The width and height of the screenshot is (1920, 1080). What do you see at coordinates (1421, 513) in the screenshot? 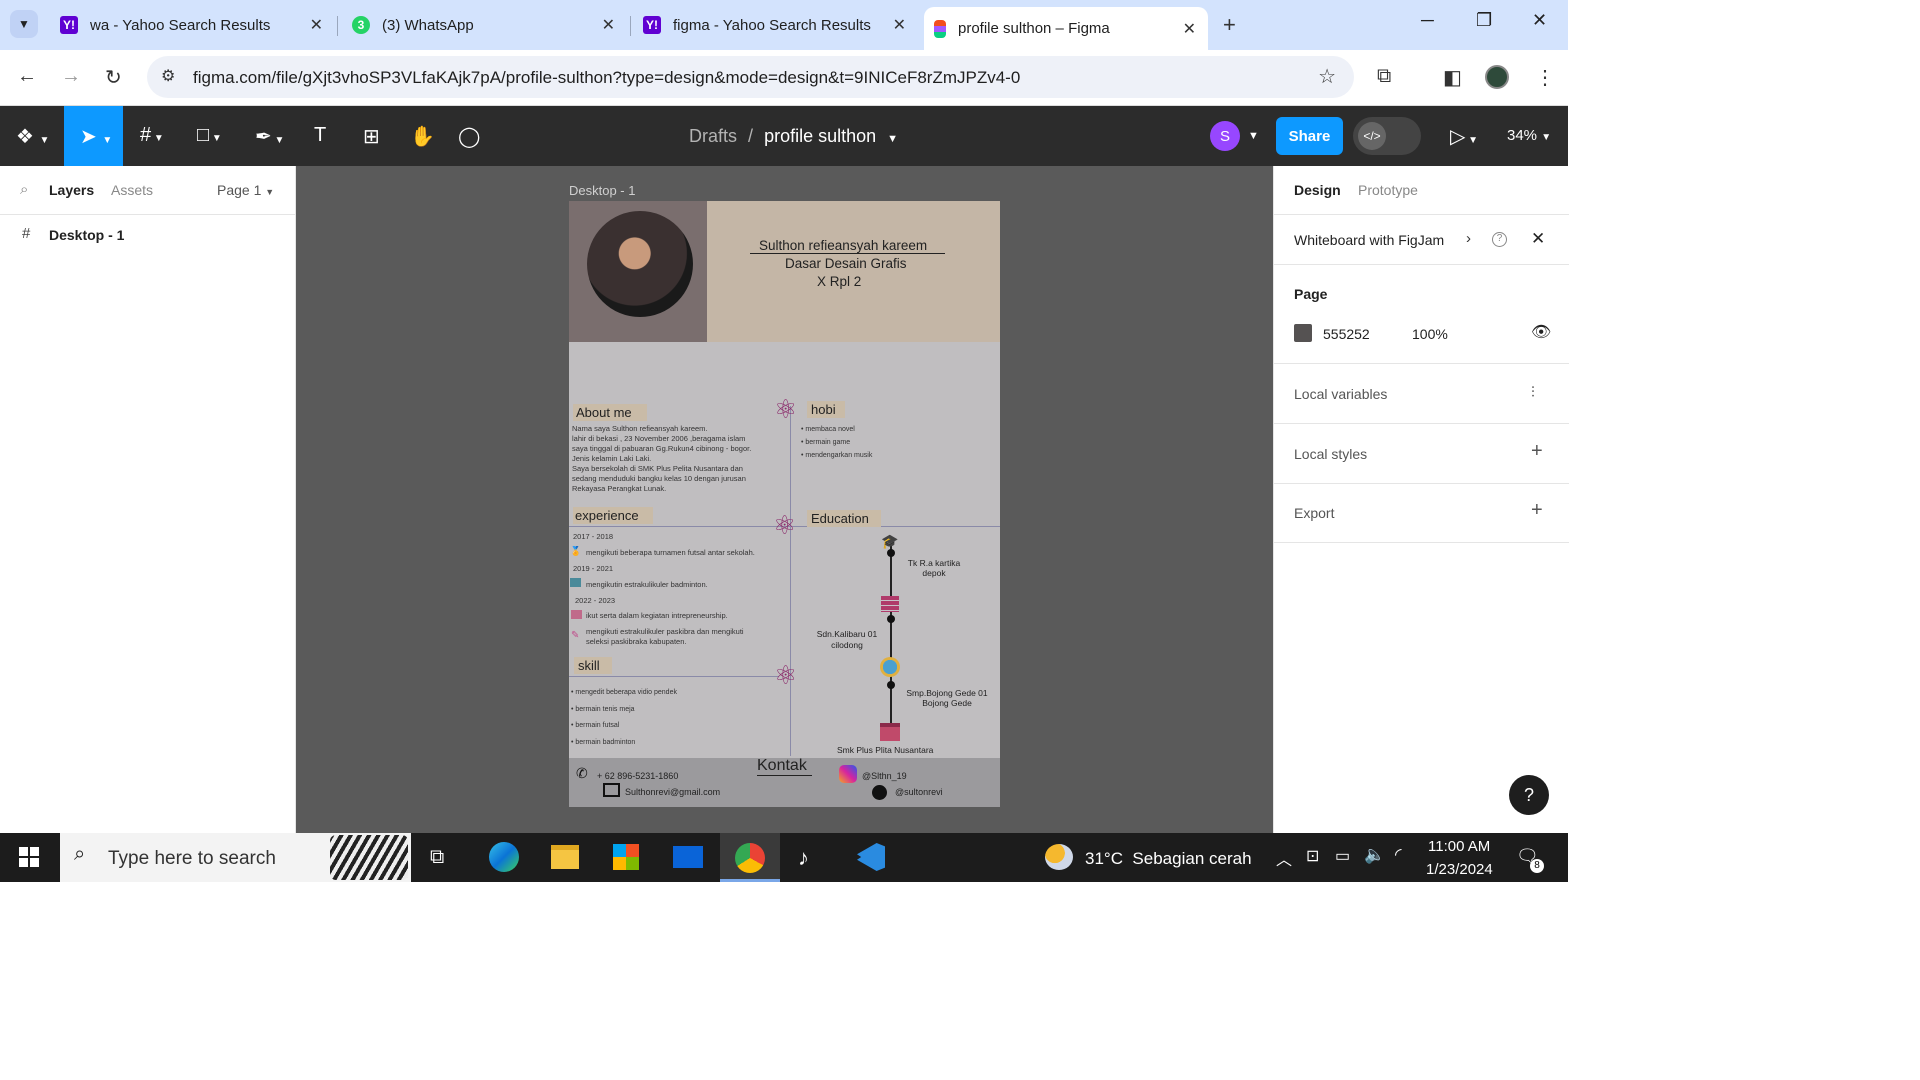
I see `export-row: Export +` at bounding box center [1421, 513].